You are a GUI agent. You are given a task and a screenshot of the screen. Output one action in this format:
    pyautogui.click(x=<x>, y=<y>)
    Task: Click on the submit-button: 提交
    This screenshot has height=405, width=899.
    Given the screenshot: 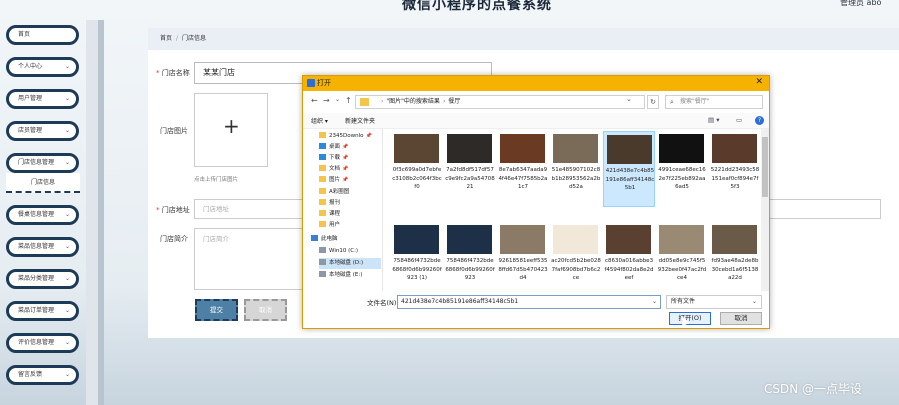 What is the action you would take?
    pyautogui.click(x=216, y=310)
    